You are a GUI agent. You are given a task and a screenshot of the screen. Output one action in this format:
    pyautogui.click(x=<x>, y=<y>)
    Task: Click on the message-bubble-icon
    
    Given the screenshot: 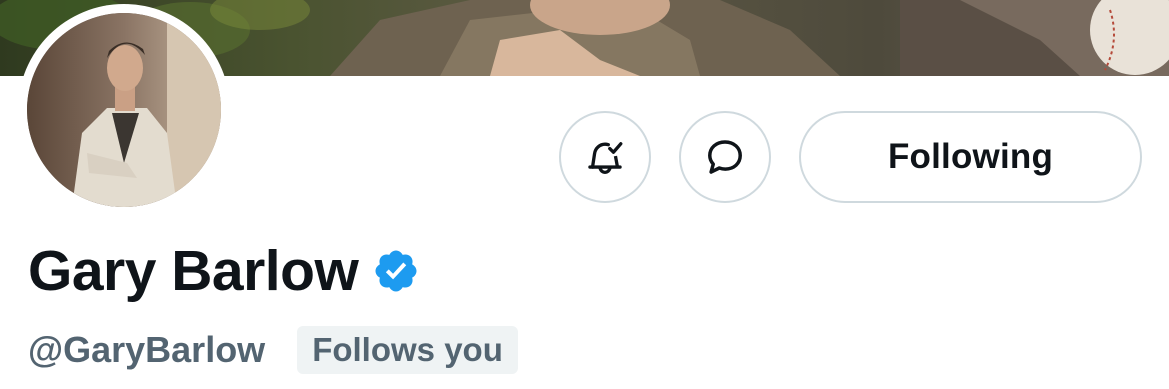 What is the action you would take?
    pyautogui.click(x=725, y=157)
    